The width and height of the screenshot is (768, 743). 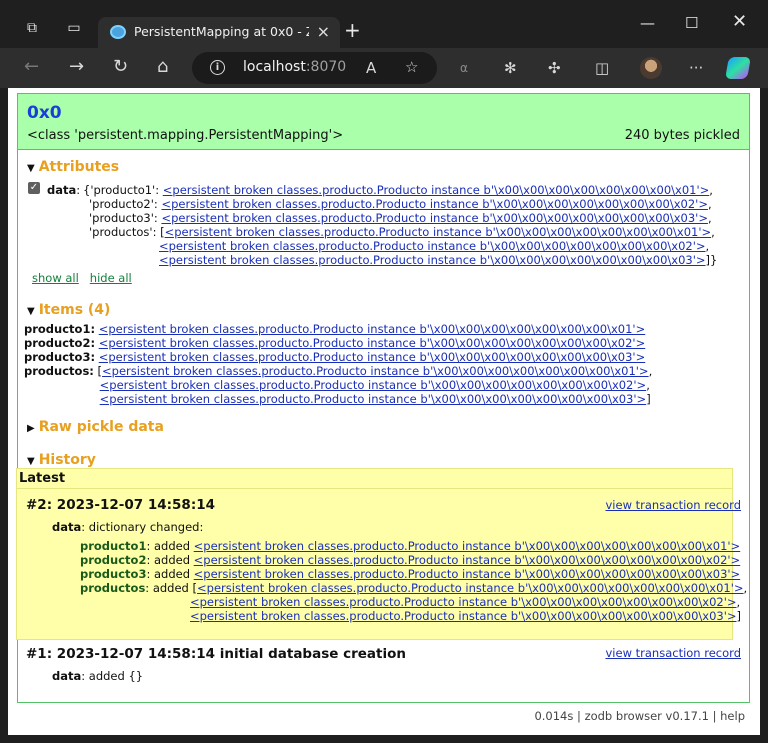 What do you see at coordinates (111, 278) in the screenshot?
I see `hide-all-link: hide all` at bounding box center [111, 278].